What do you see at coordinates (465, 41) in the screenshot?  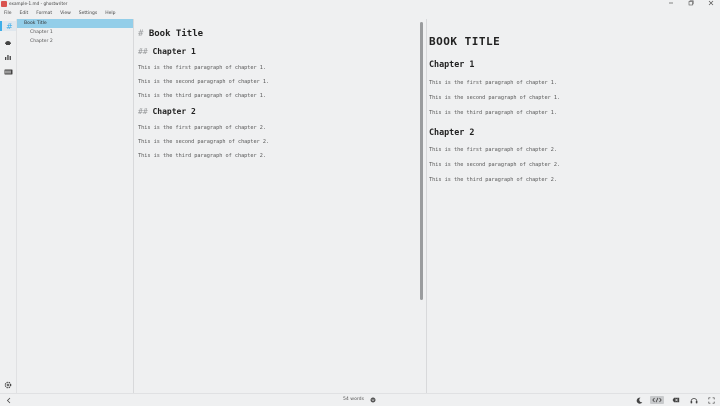 I see `preview-heading-1: BOOK TITLE` at bounding box center [465, 41].